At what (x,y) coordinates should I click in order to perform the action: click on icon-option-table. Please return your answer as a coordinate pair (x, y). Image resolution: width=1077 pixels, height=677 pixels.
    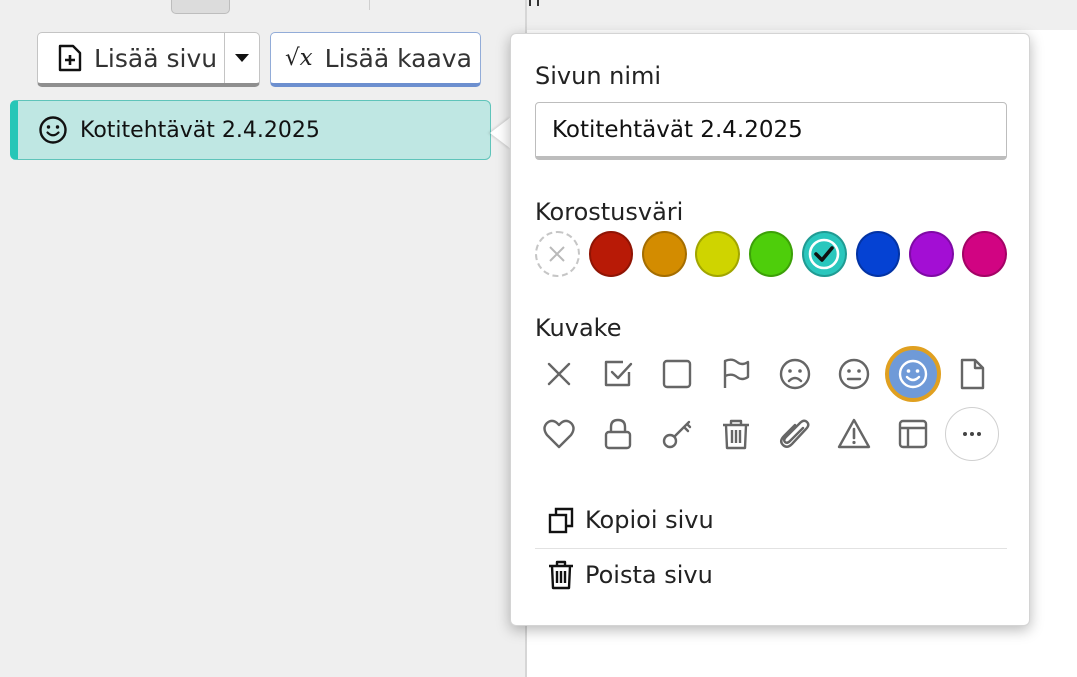
    Looking at the image, I should click on (912, 434).